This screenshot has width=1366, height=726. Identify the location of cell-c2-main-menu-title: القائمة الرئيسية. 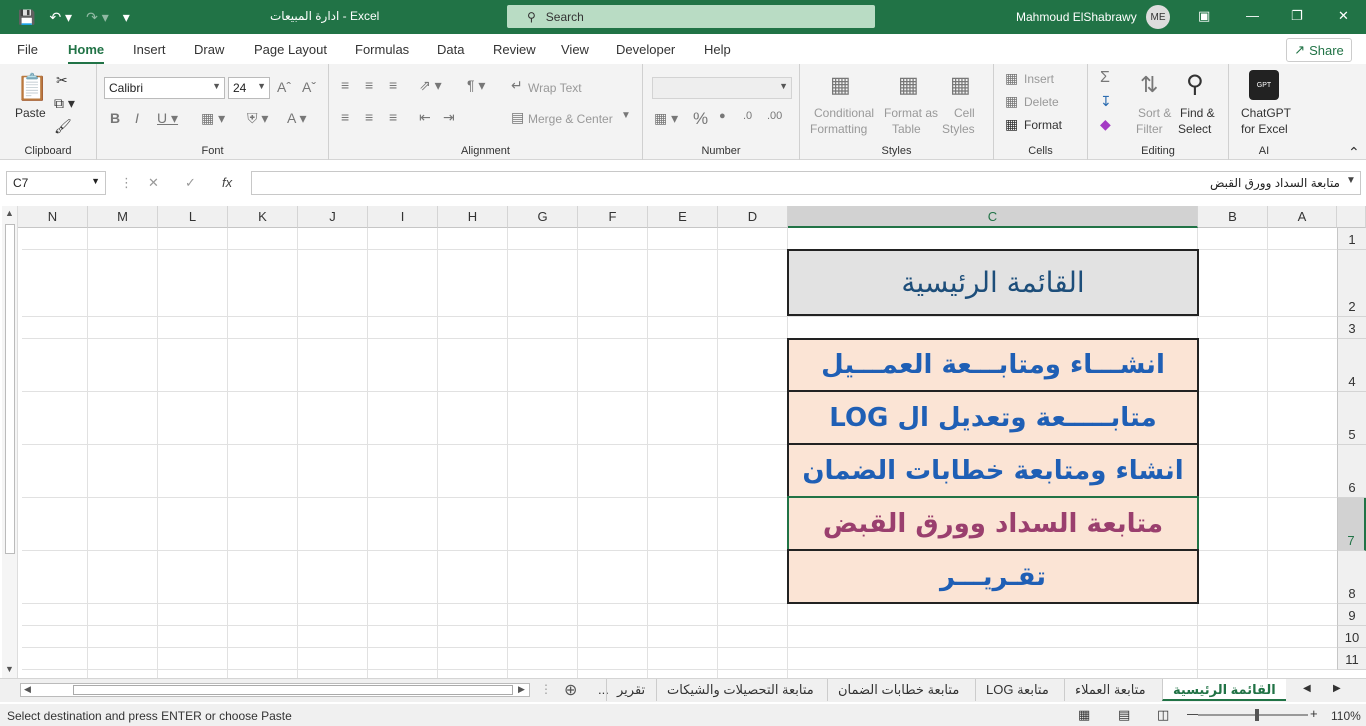
(993, 282).